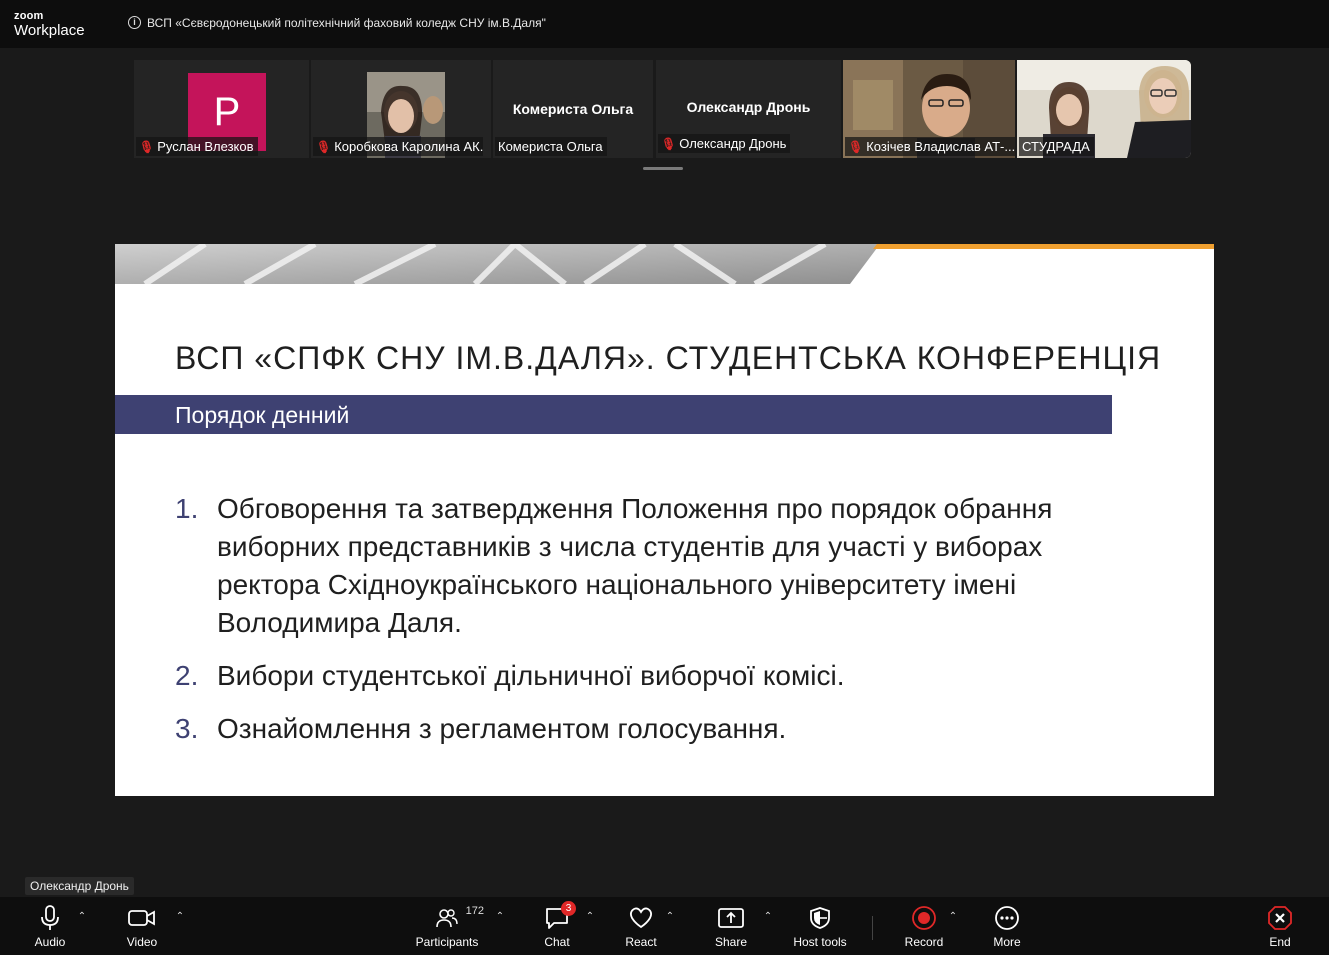 The width and height of the screenshot is (1329, 955). What do you see at coordinates (221, 109) in the screenshot?
I see `participant-tile: P 🎙︎ Руслан Влезков` at bounding box center [221, 109].